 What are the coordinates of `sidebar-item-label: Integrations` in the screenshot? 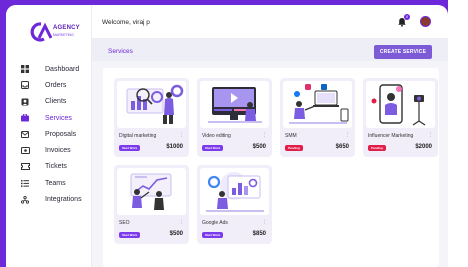 It's located at (63, 200).